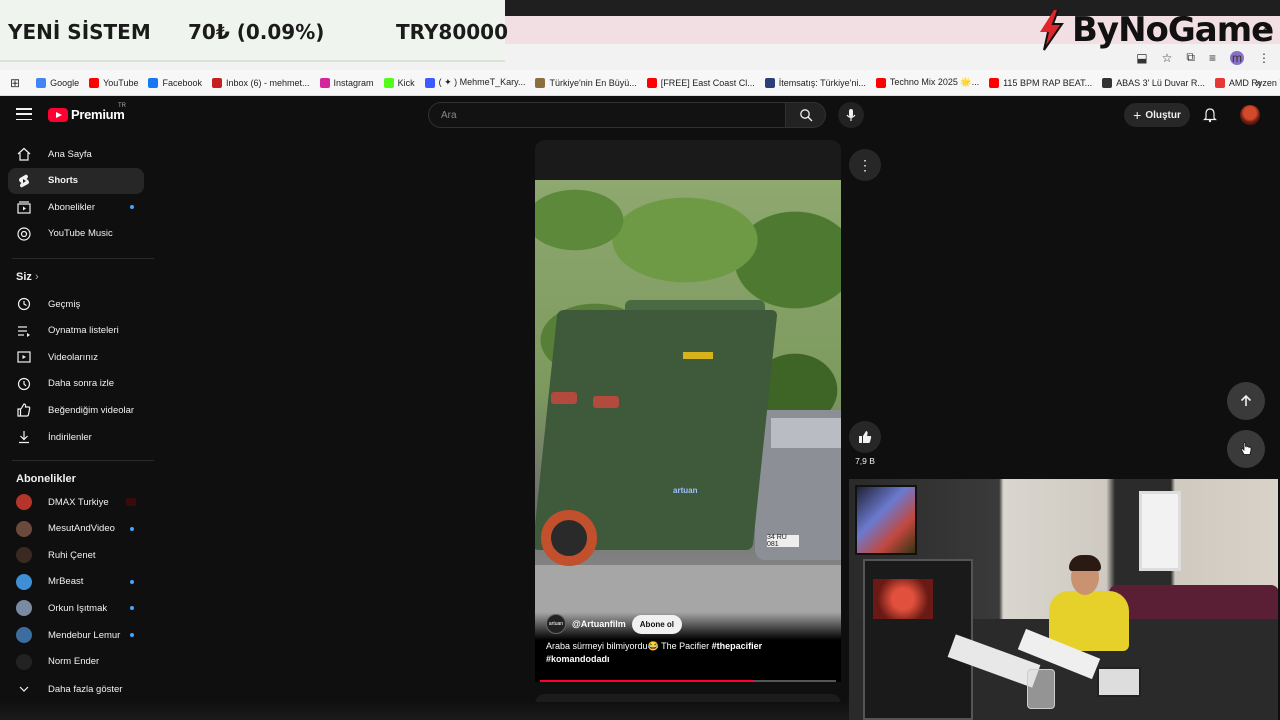 This screenshot has height=720, width=1280. Describe the element at coordinates (564, 398) in the screenshot. I see `video-reflector-left` at that location.